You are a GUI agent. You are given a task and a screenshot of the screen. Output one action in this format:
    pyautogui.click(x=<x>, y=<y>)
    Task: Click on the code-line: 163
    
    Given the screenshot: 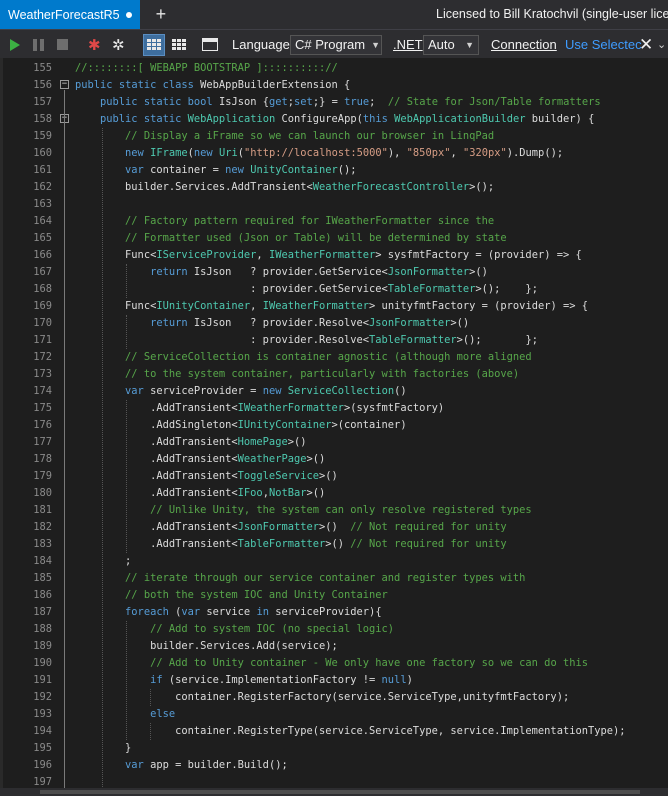 What is the action you would take?
    pyautogui.click(x=334, y=204)
    